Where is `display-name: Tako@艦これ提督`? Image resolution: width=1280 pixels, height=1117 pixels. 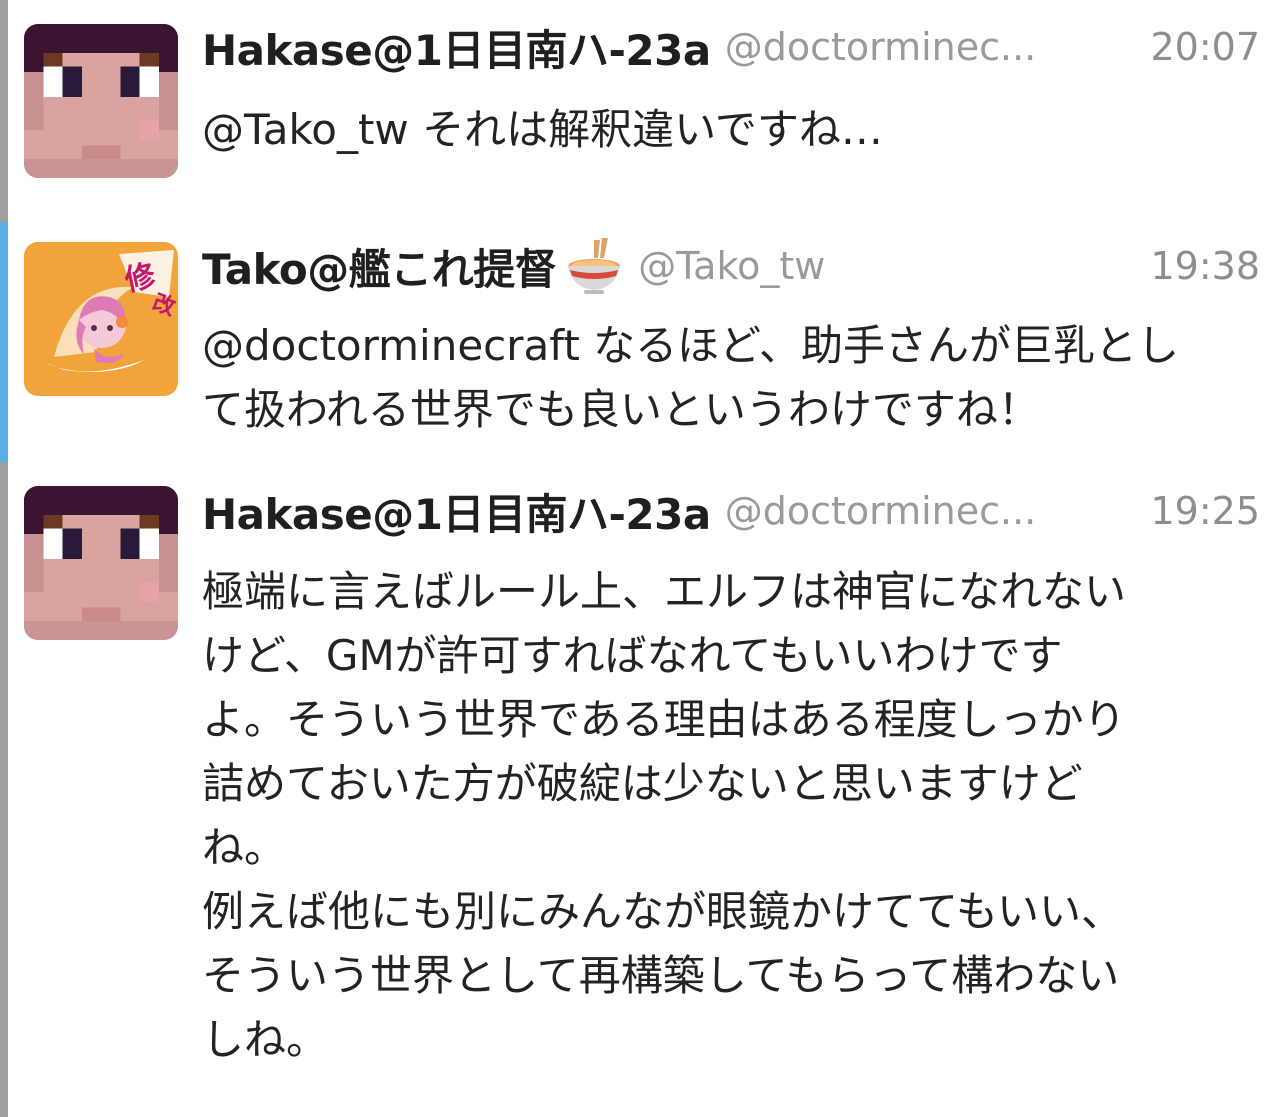
display-name: Tako@艦これ提督 is located at coordinates (379, 266).